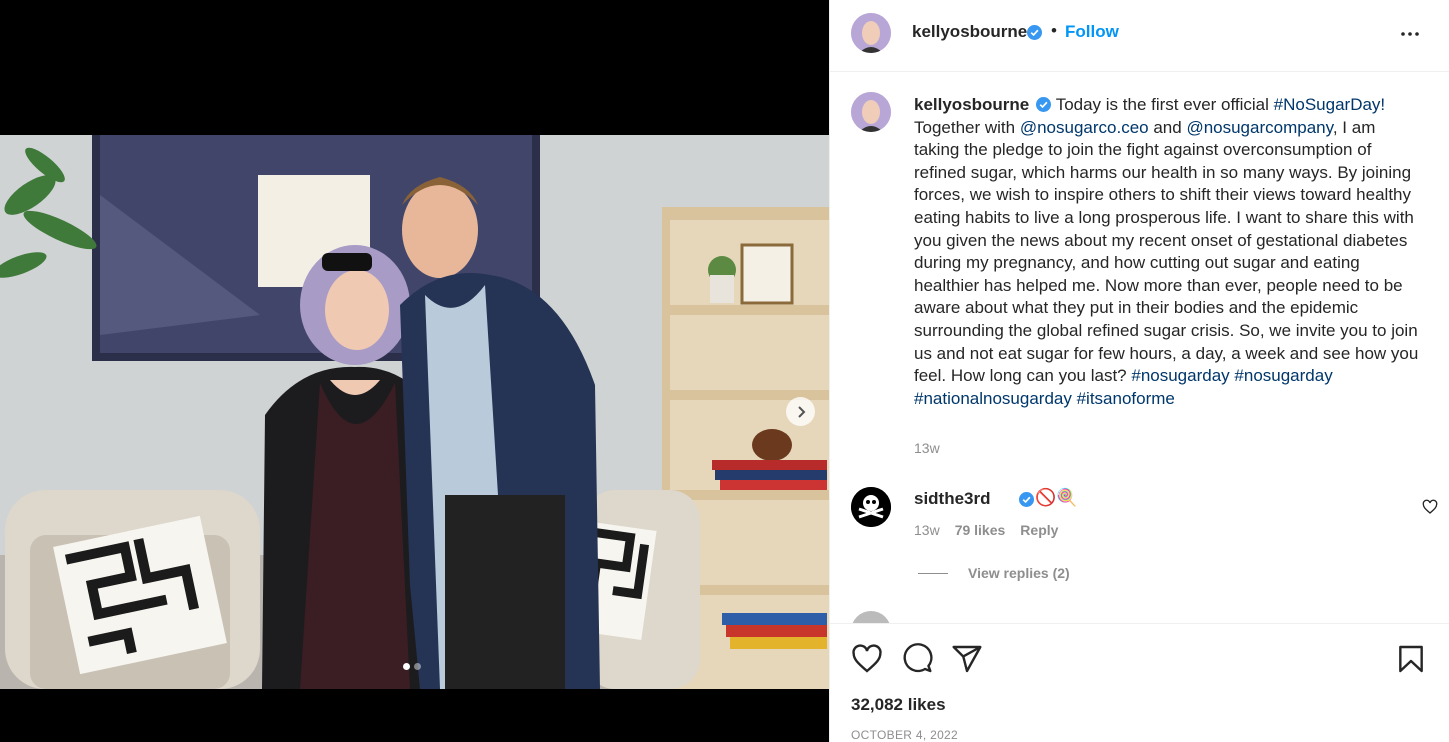 This screenshot has width=1449, height=742. I want to click on next-comment-avatar, so click(871, 617).